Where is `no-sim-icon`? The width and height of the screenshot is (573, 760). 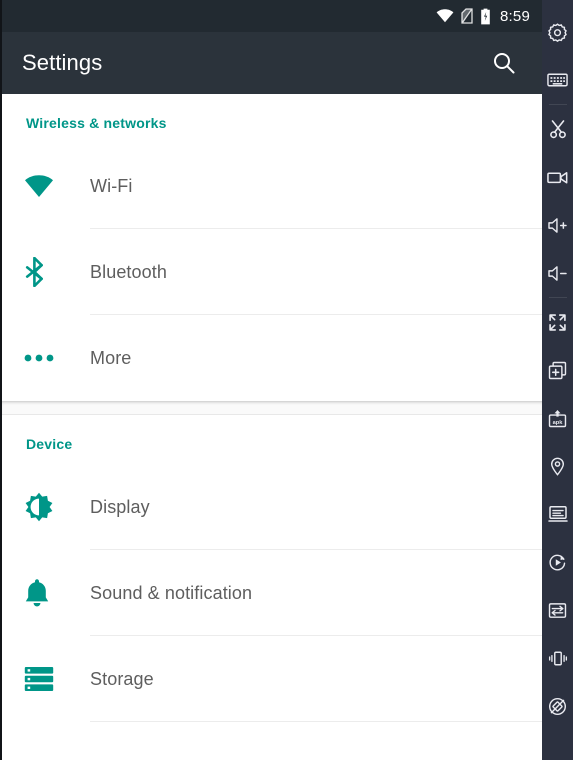
no-sim-icon is located at coordinates (467, 16).